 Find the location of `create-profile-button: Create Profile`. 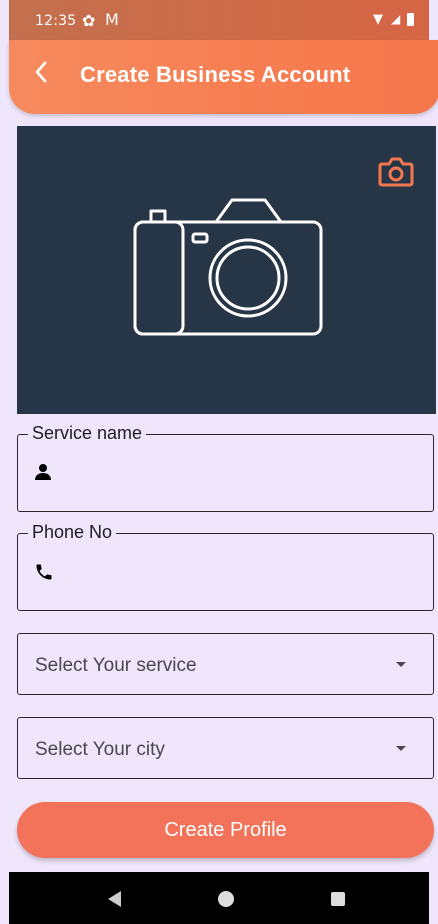

create-profile-button: Create Profile is located at coordinates (225, 830).